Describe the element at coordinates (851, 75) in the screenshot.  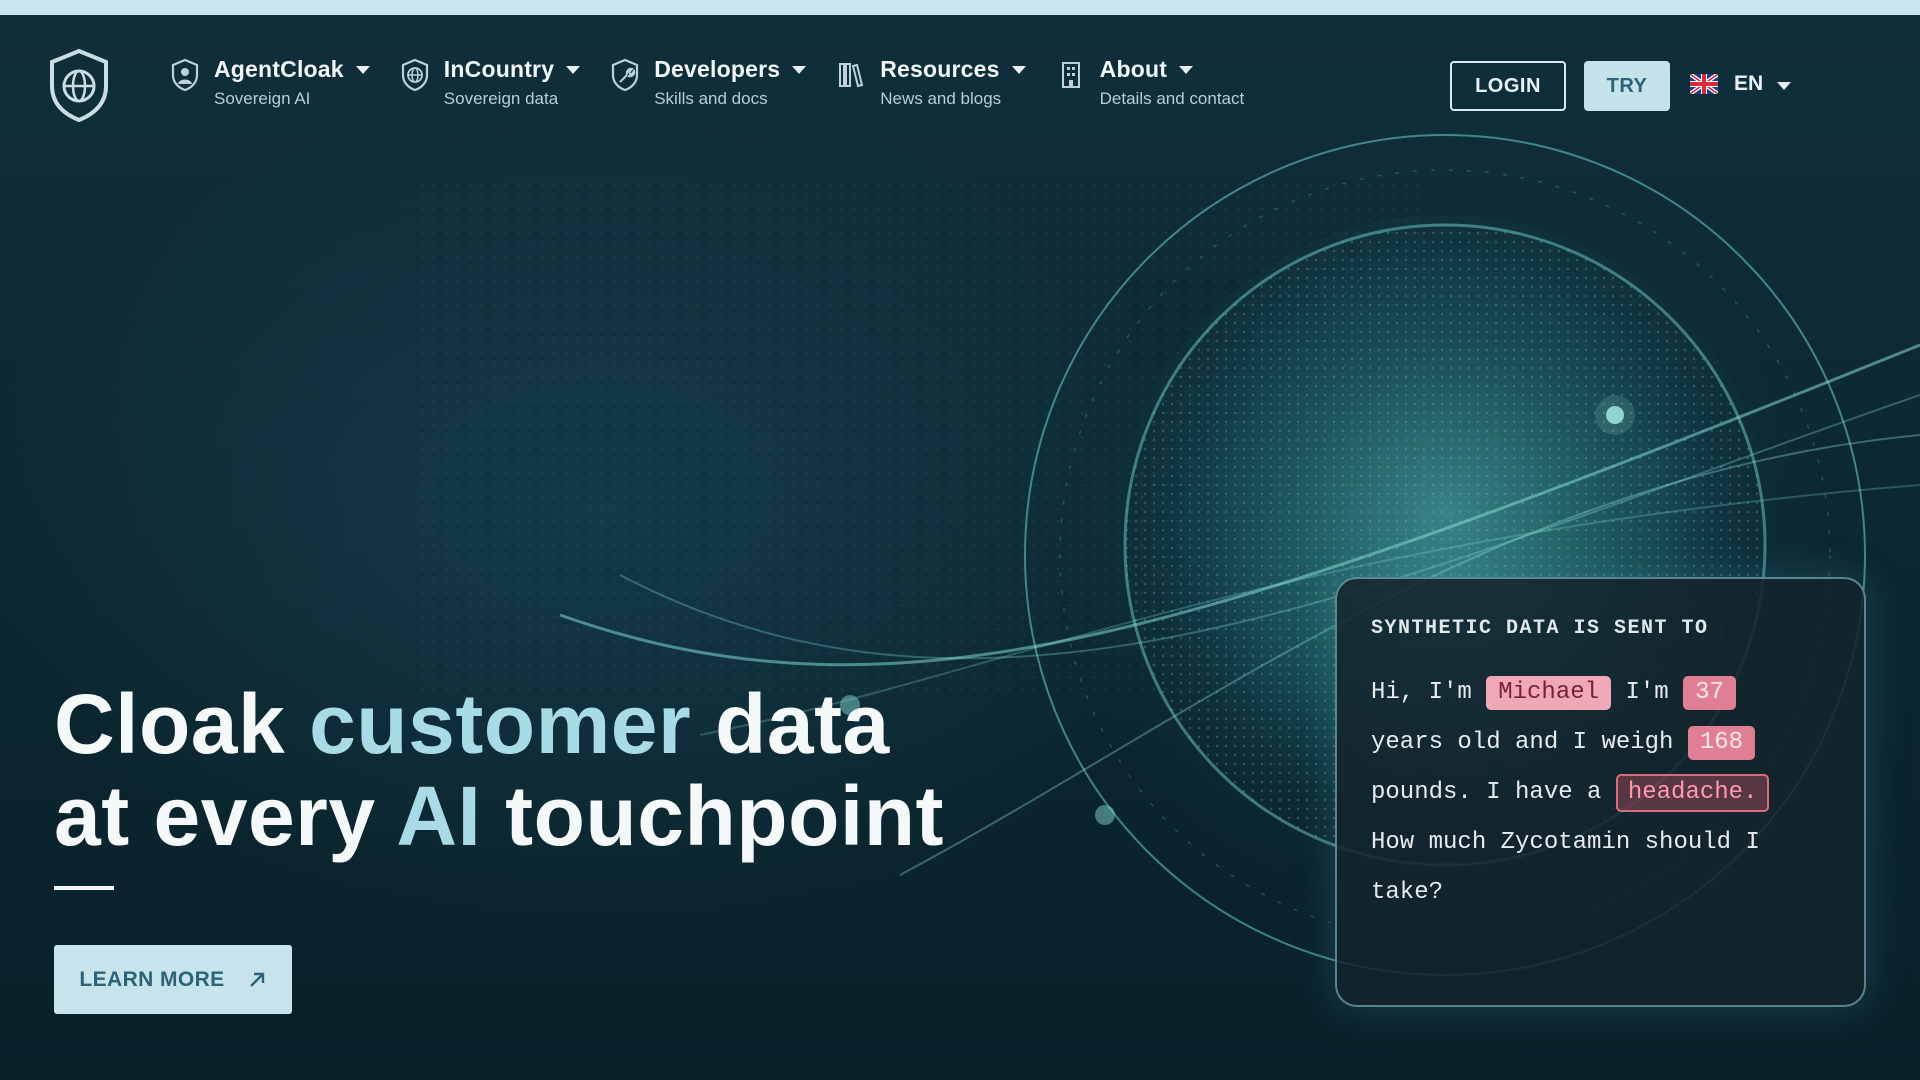
I see `books-icon` at that location.